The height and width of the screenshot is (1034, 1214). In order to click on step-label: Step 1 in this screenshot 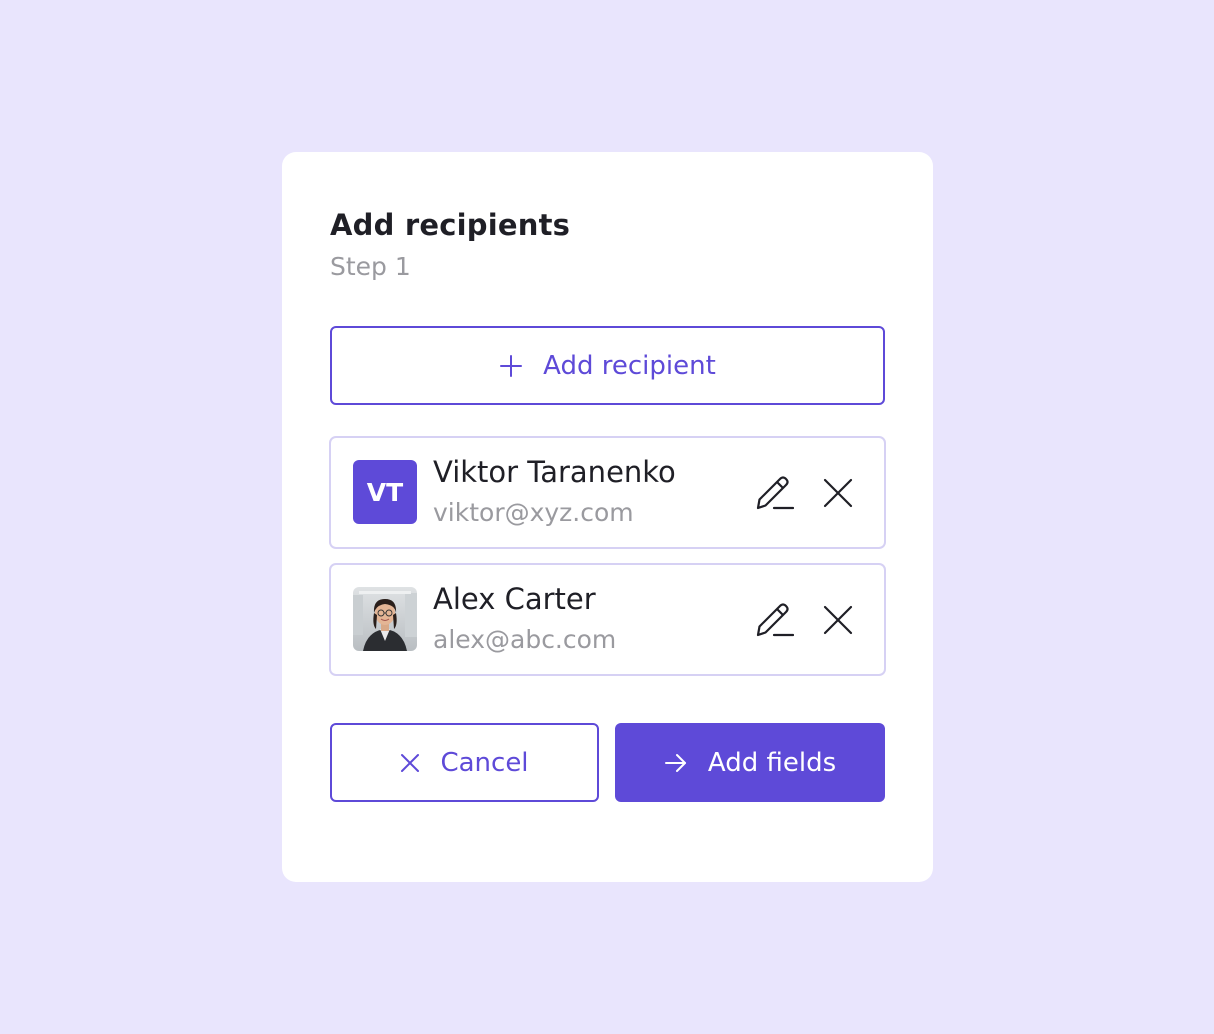, I will do `click(370, 266)`.